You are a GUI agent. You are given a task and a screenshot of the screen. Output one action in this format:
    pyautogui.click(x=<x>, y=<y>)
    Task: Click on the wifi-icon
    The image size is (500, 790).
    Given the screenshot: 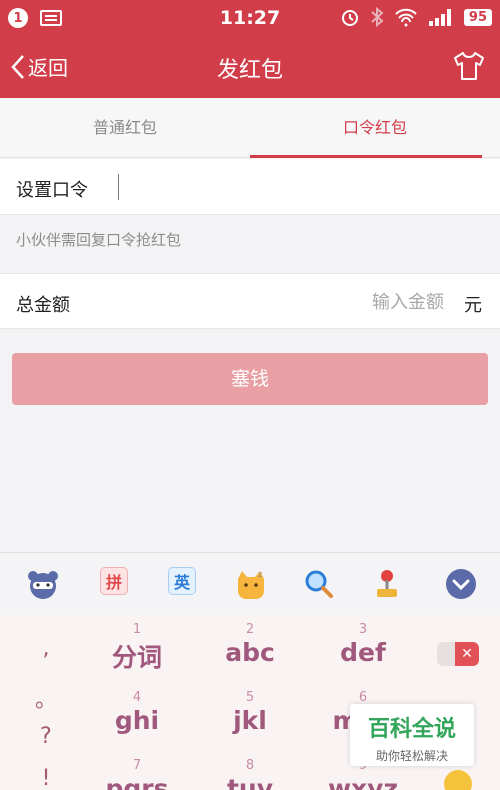 What is the action you would take?
    pyautogui.click(x=406, y=17)
    